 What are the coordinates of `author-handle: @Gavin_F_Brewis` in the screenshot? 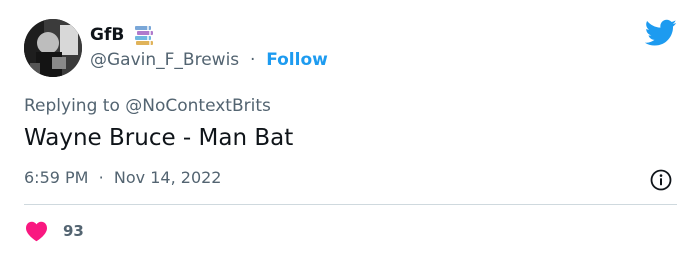 It's located at (164, 60).